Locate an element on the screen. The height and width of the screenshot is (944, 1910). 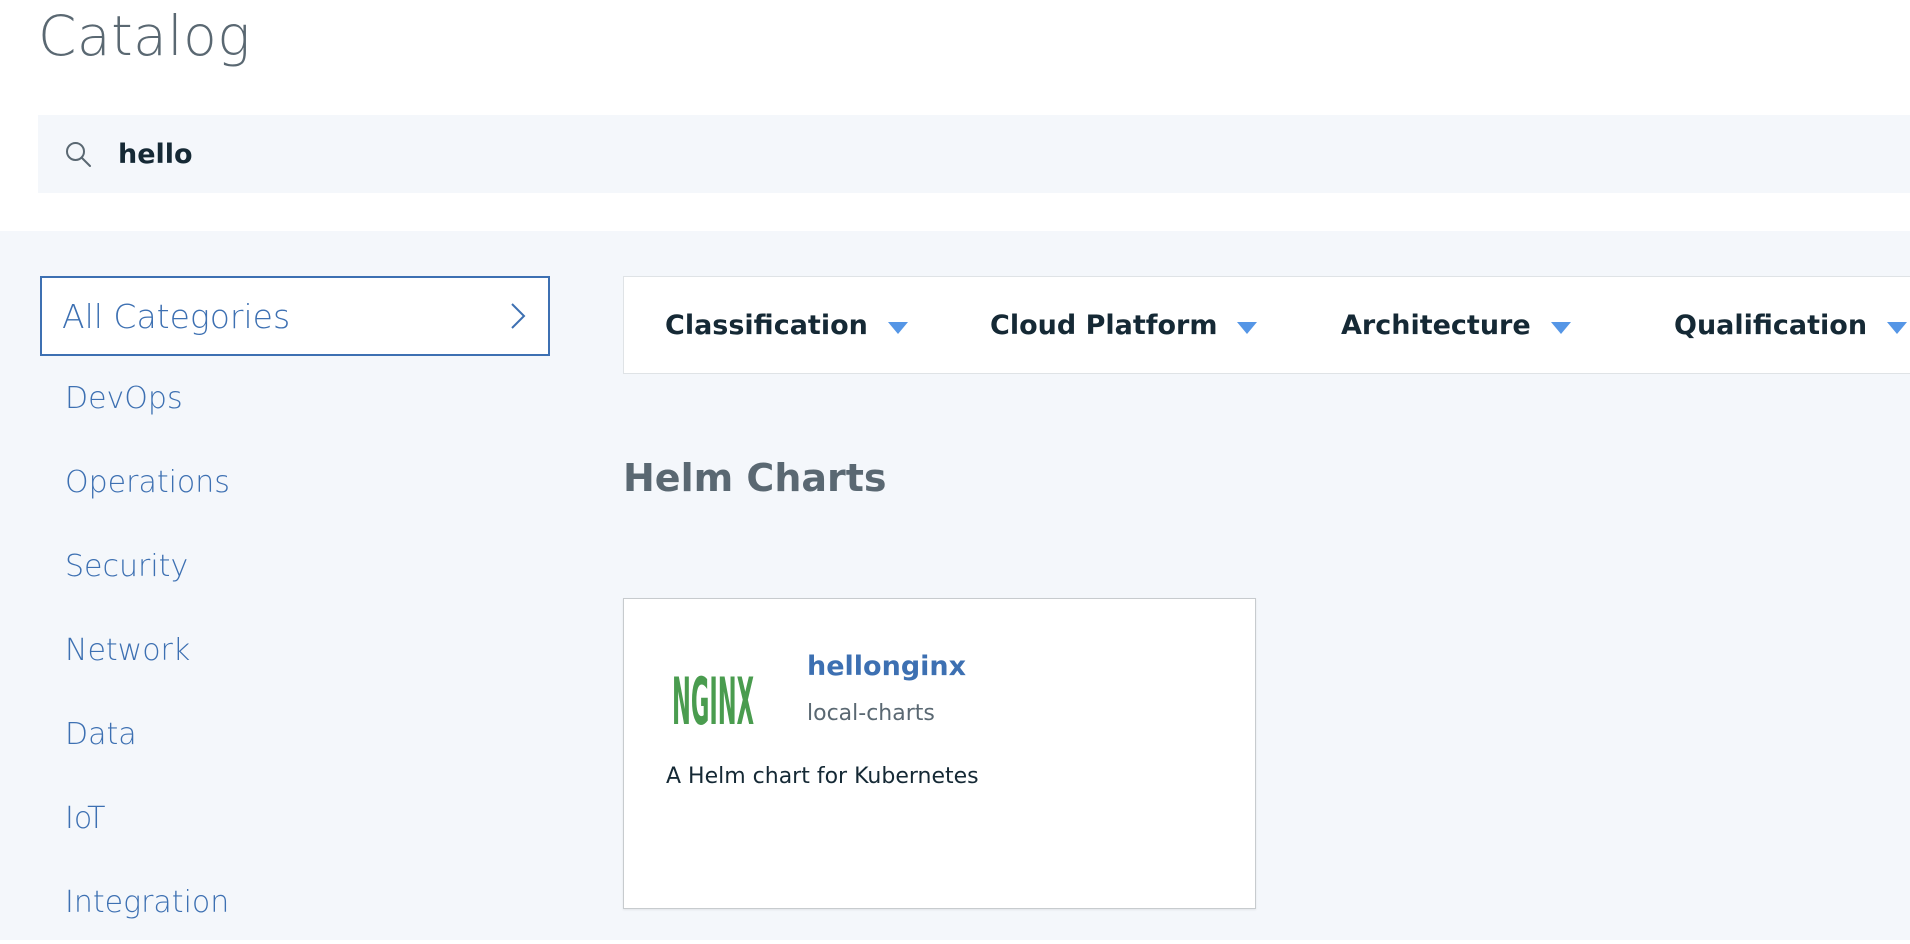
all-categories-button: All Categories is located at coordinates (295, 316).